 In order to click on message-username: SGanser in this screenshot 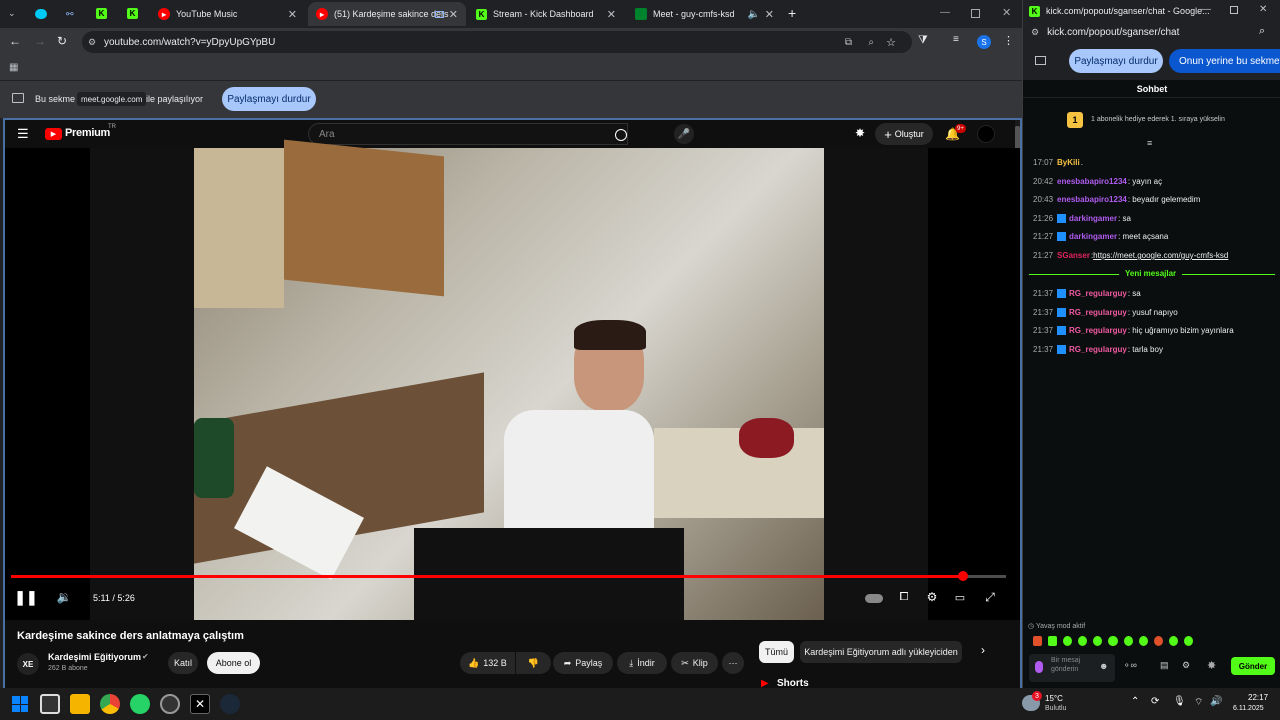, I will do `click(1073, 255)`.